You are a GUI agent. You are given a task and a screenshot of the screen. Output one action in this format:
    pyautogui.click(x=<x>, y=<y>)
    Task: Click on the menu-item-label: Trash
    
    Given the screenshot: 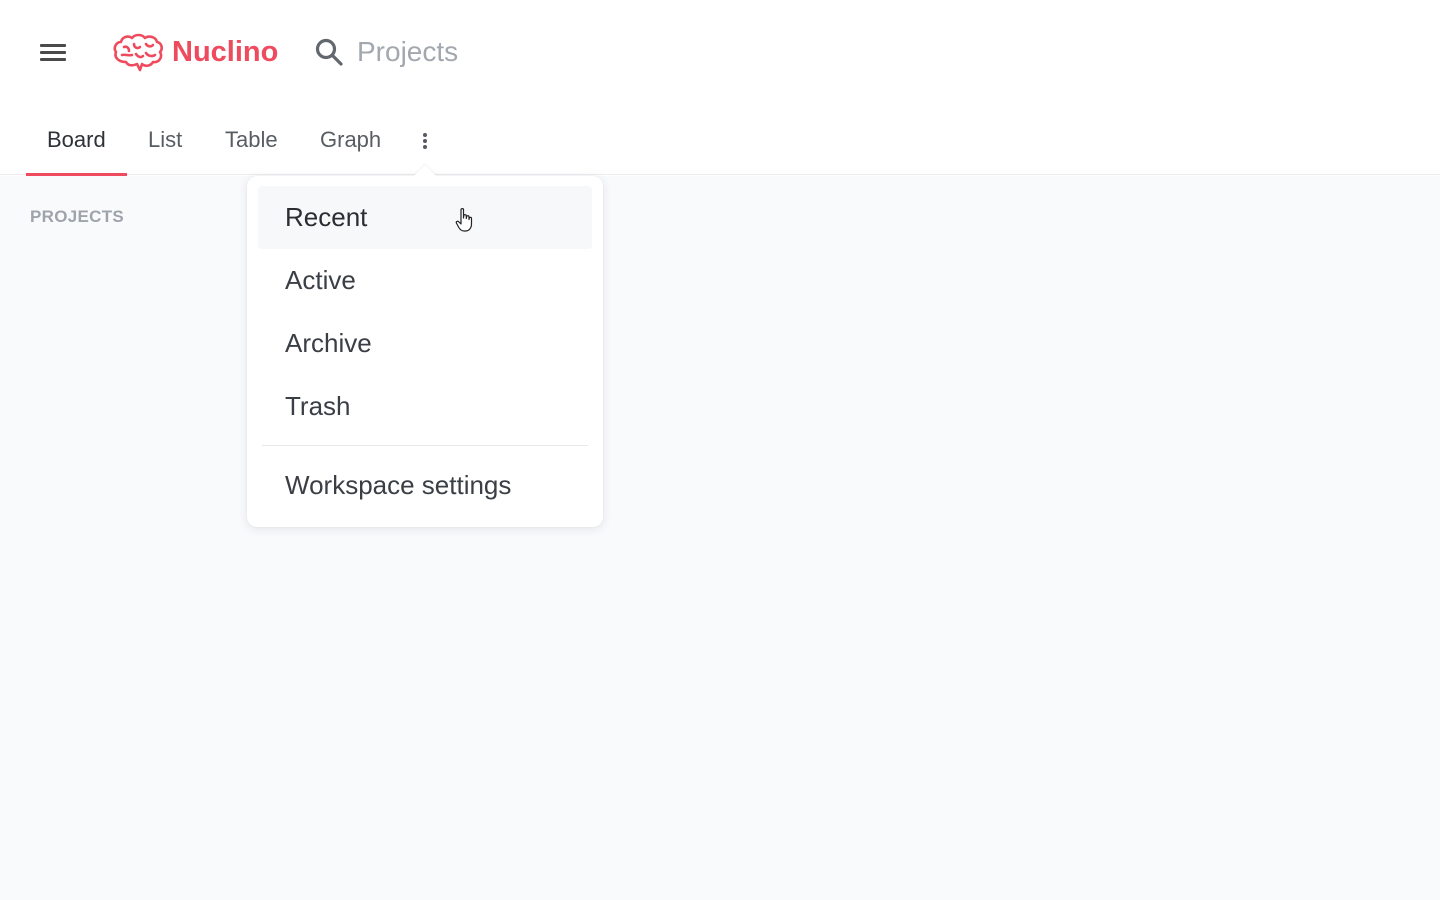 What is the action you would take?
    pyautogui.click(x=318, y=406)
    